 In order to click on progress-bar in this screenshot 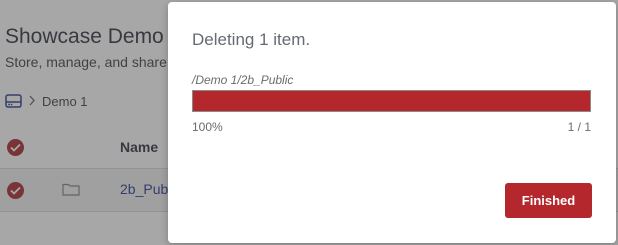, I will do `click(391, 101)`.